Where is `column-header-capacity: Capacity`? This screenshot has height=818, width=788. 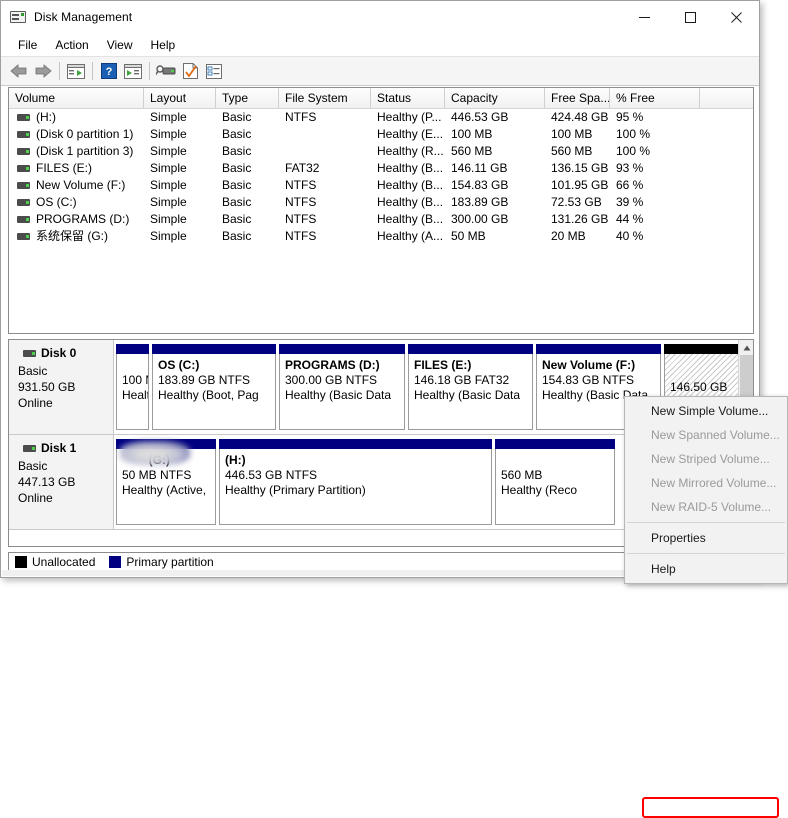 column-header-capacity: Capacity is located at coordinates (495, 98).